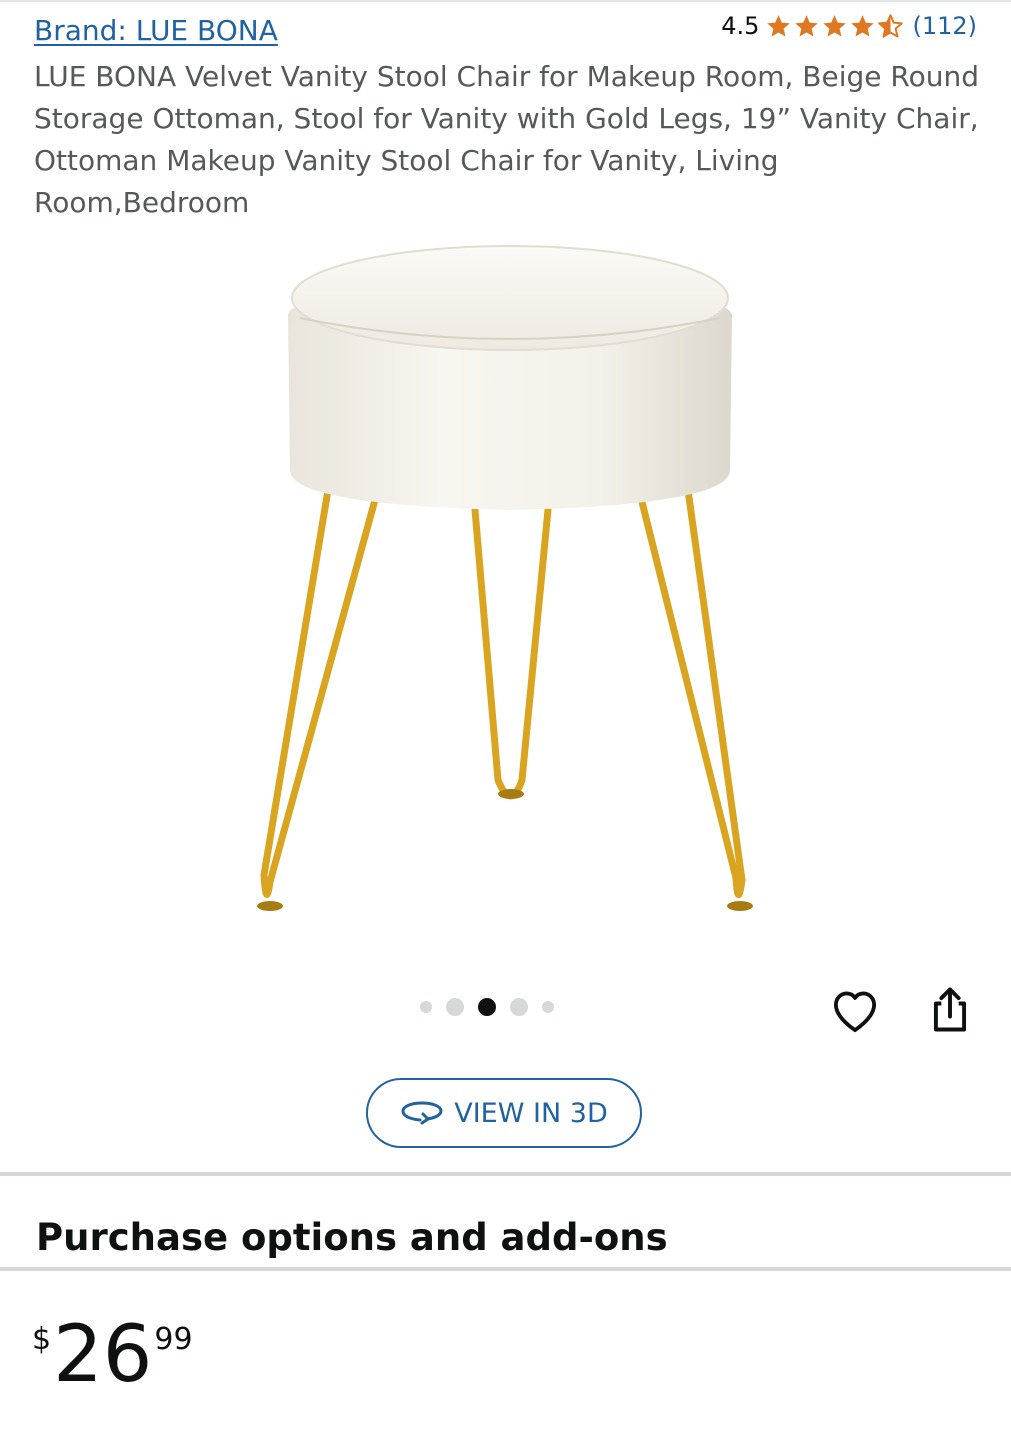 Image resolution: width=1011 pixels, height=1440 pixels. Describe the element at coordinates (944, 26) in the screenshot. I see `review-count-link: (112)` at that location.